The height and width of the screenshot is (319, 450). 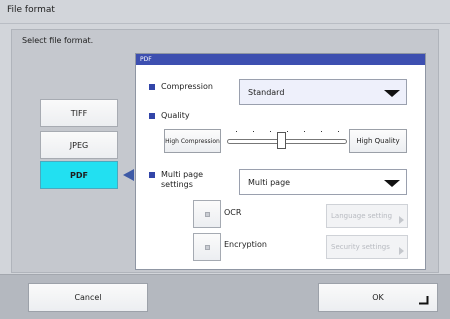 I want to click on ok-button: OK, so click(x=378, y=297).